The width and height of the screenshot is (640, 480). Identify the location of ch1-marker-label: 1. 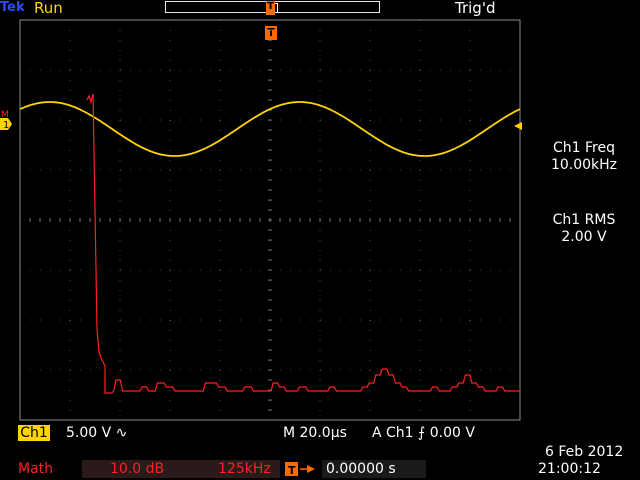
(6, 125).